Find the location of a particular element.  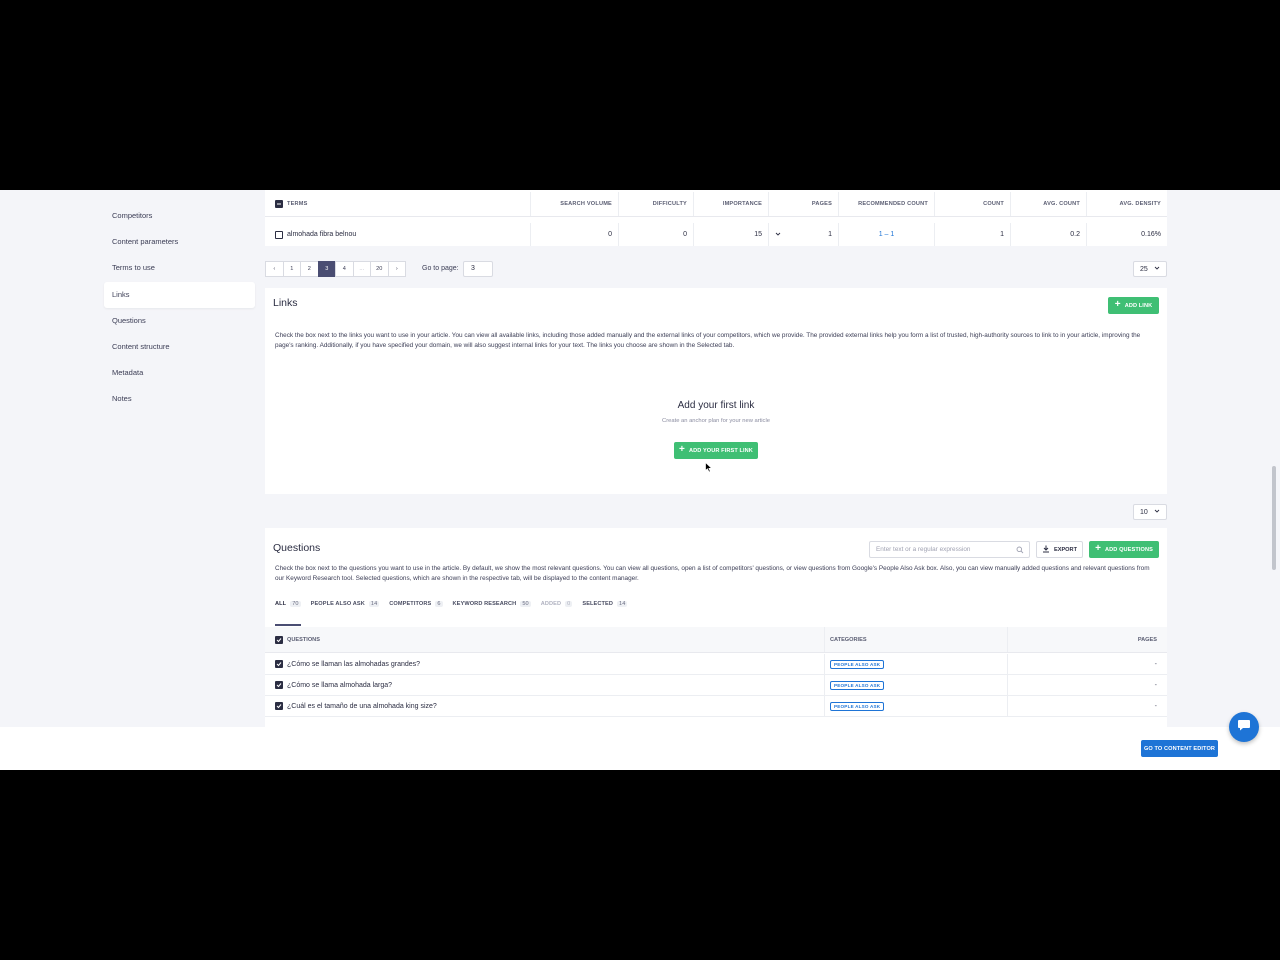

goto-page-label: Go to page: is located at coordinates (440, 268).